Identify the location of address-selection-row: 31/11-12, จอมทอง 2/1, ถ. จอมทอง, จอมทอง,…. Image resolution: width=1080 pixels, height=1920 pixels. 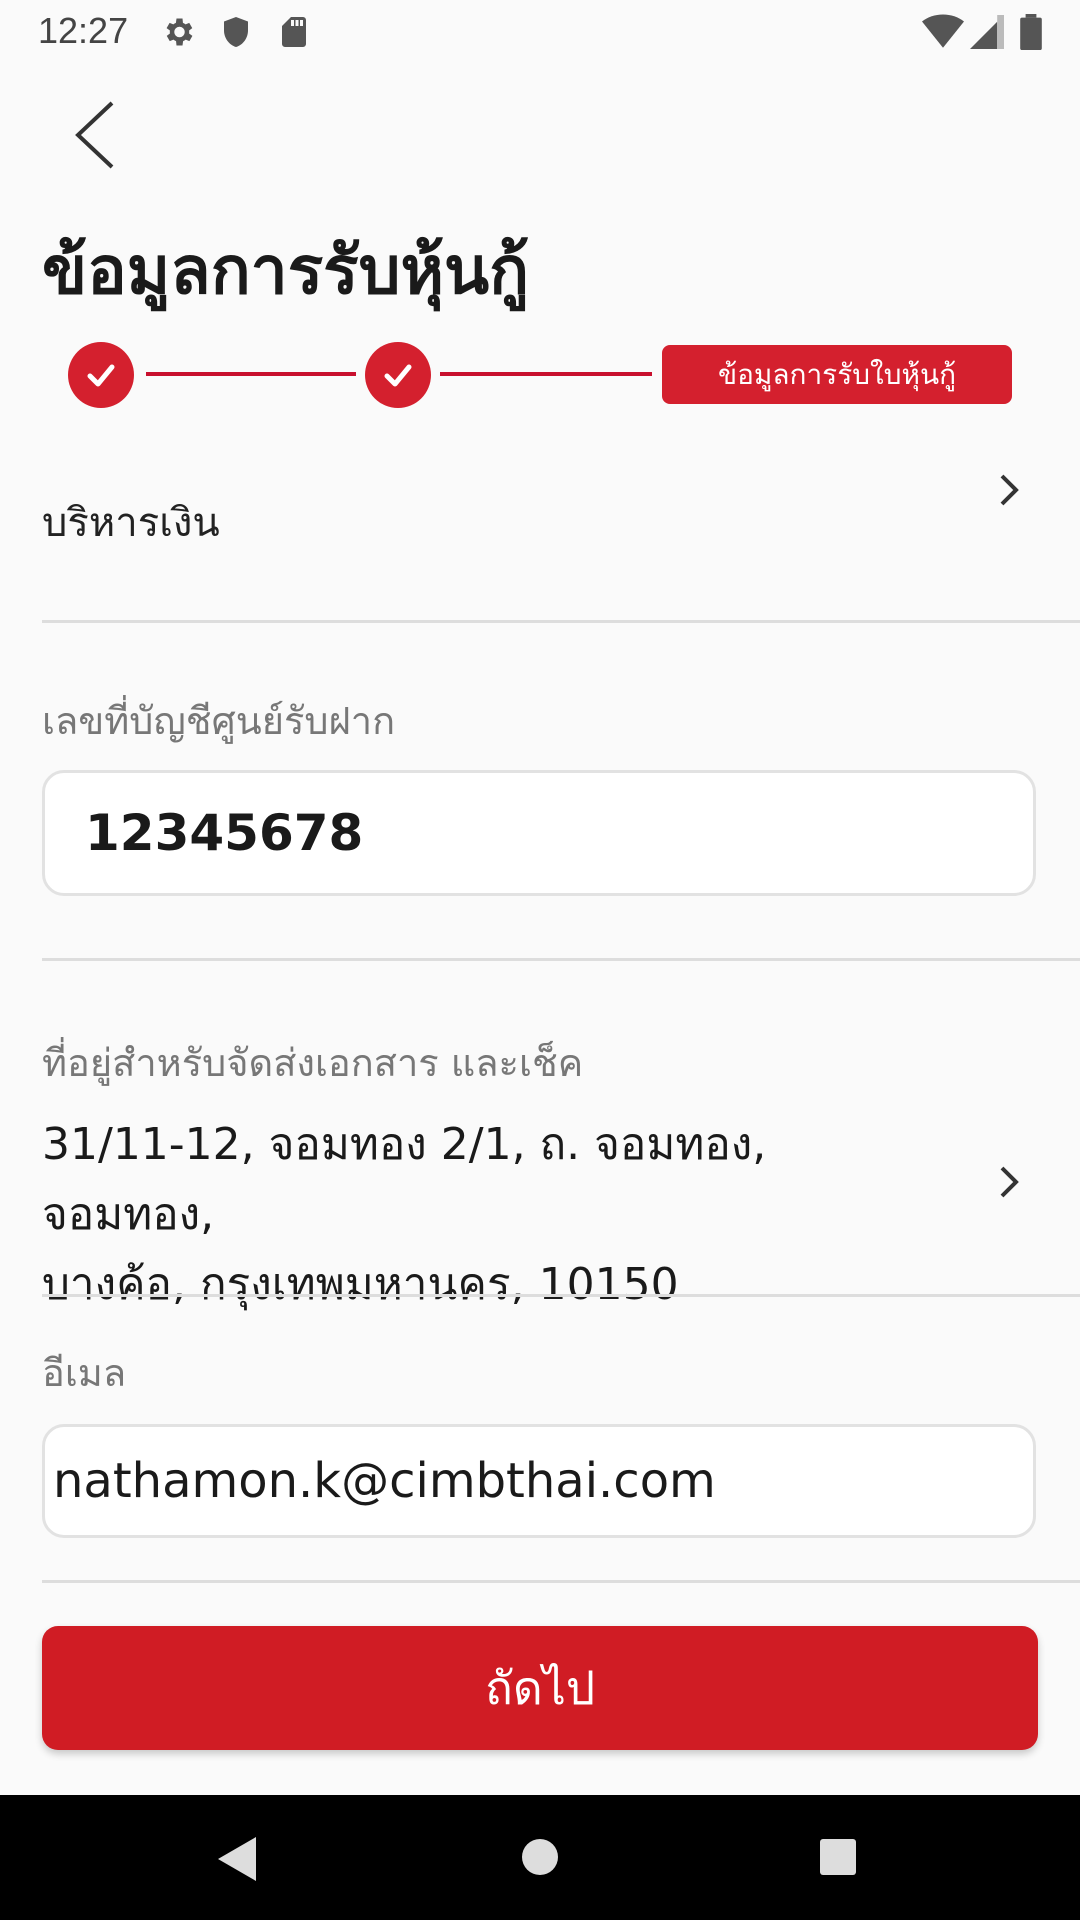
(492, 1215).